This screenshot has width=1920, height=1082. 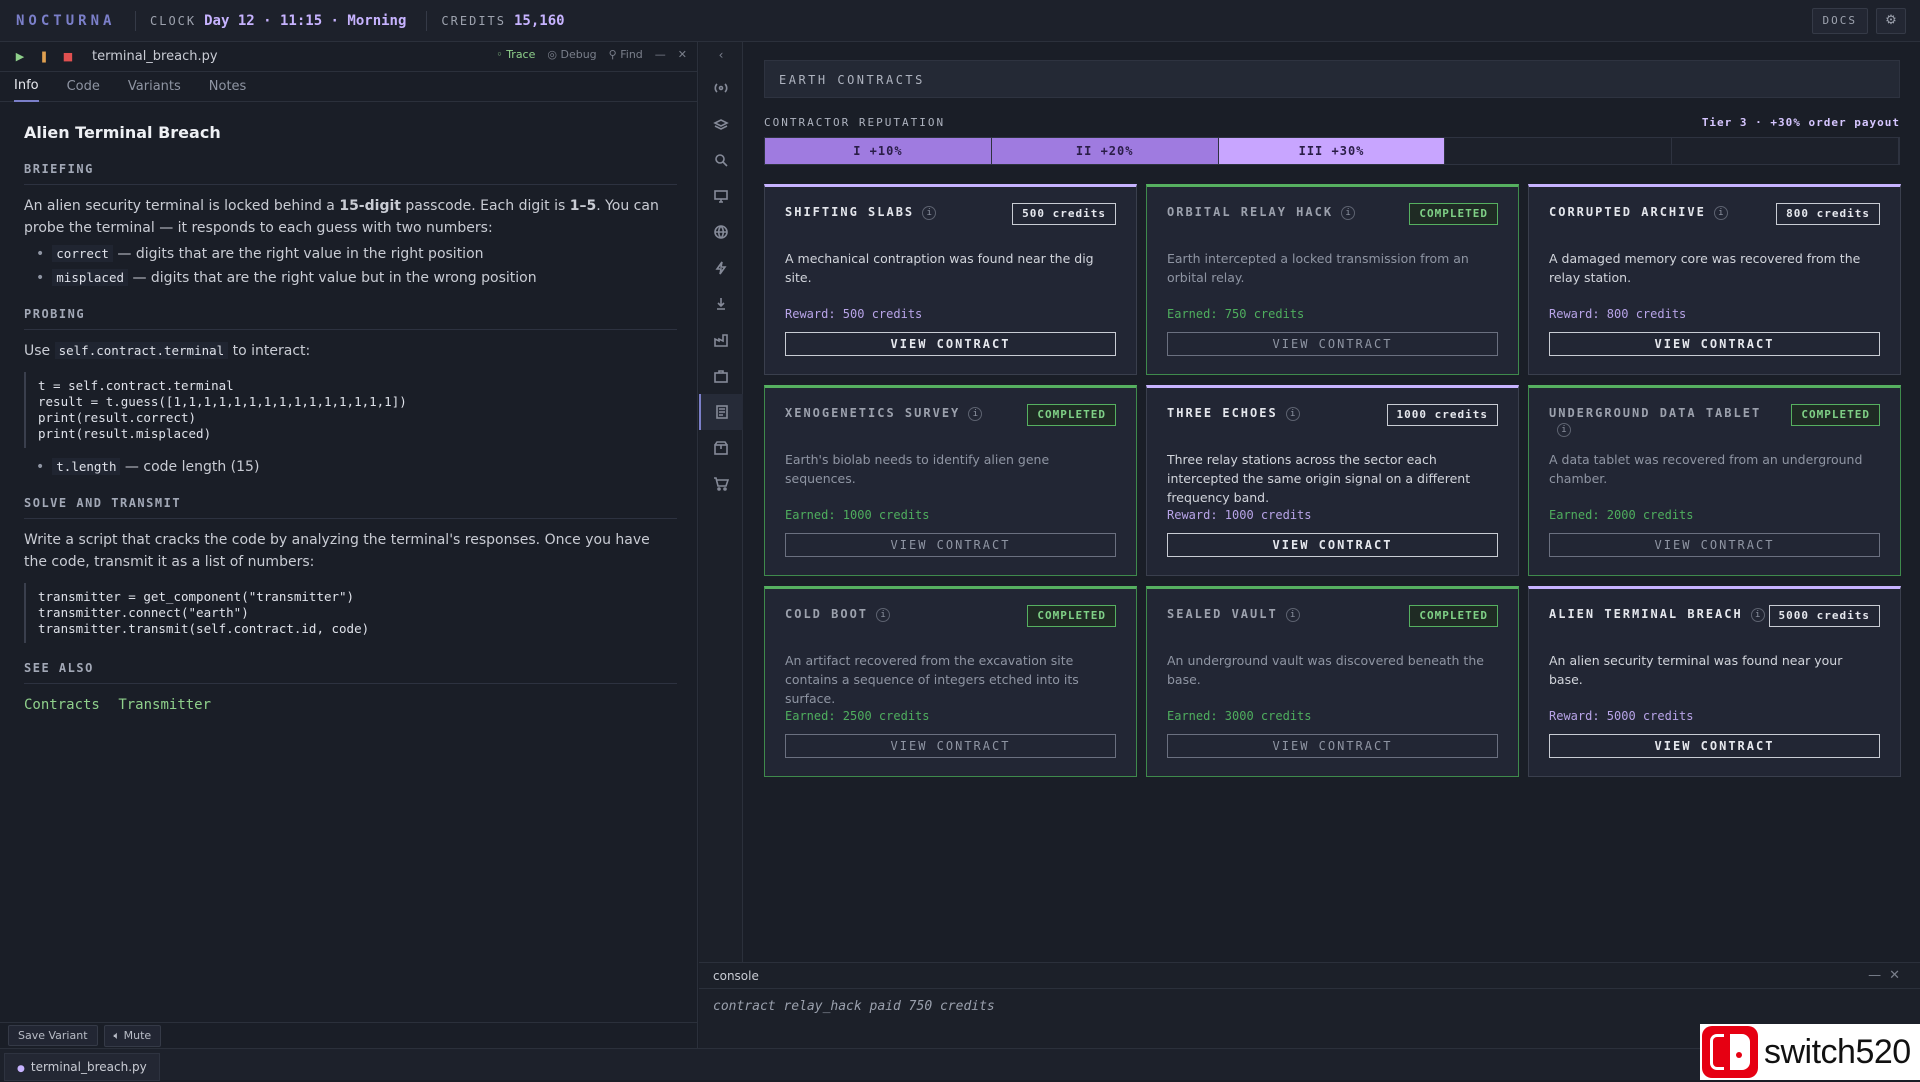 I want to click on stop-icon: ■, so click(x=68, y=56).